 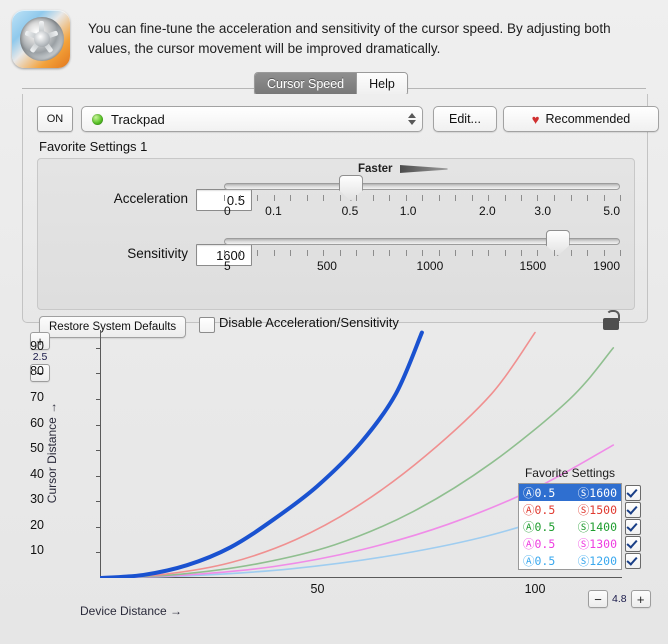 What do you see at coordinates (570, 509) in the screenshot?
I see `legend-entry: Ⓐ0.5 Ⓢ1500` at bounding box center [570, 509].